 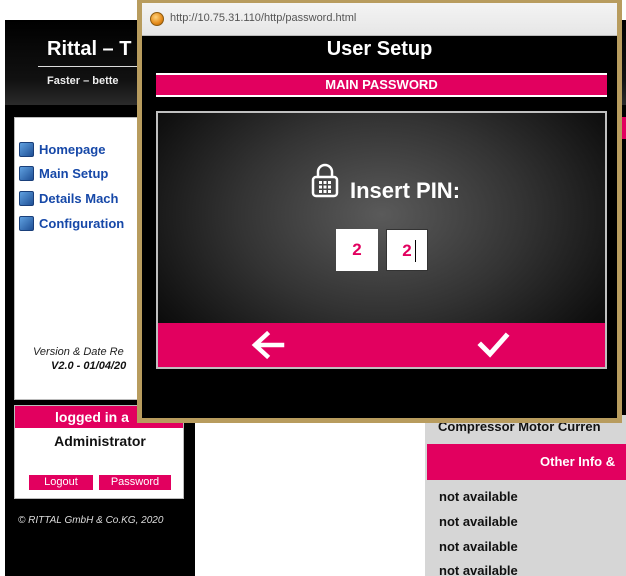 I want to click on nav-item-homepage: Homepage, so click(x=62, y=149).